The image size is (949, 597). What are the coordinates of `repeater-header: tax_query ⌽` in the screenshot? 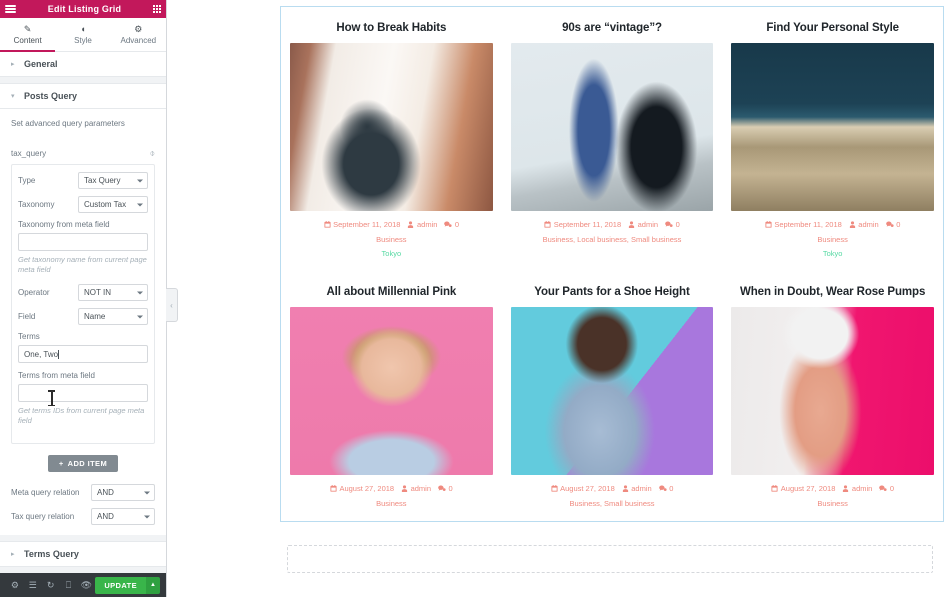 It's located at (83, 154).